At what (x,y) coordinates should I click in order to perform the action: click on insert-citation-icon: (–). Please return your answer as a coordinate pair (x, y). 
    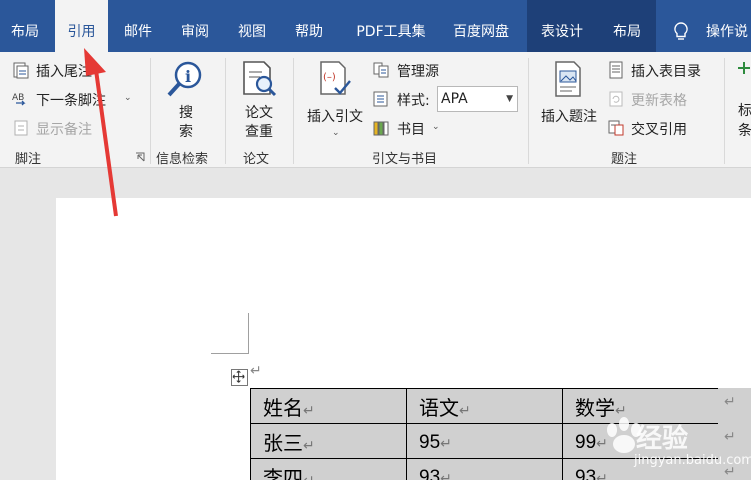
    Looking at the image, I should click on (335, 78).